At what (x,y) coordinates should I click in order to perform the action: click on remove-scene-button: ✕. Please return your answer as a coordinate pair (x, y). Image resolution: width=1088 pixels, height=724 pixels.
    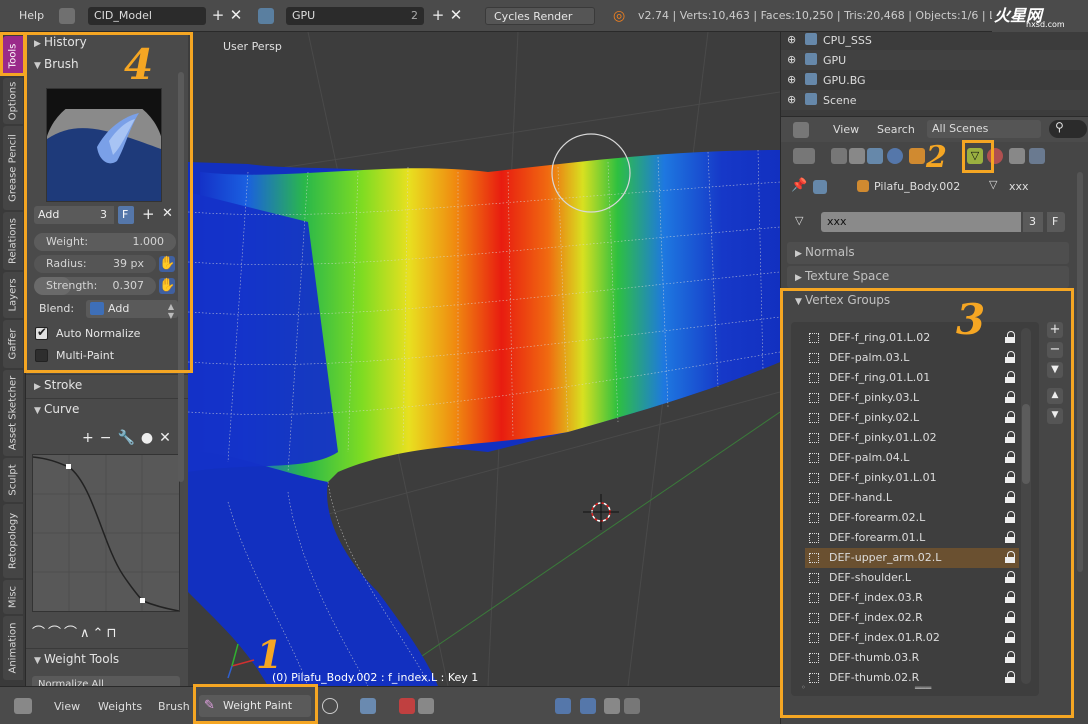
    Looking at the image, I should click on (456, 16).